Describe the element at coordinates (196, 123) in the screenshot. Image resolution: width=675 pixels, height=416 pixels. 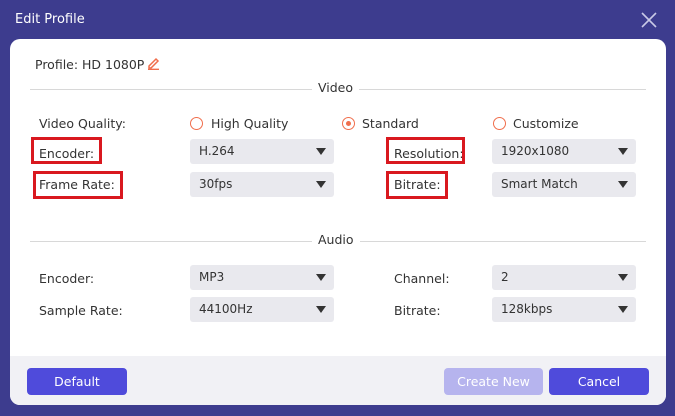
I see `radio-high-quality` at that location.